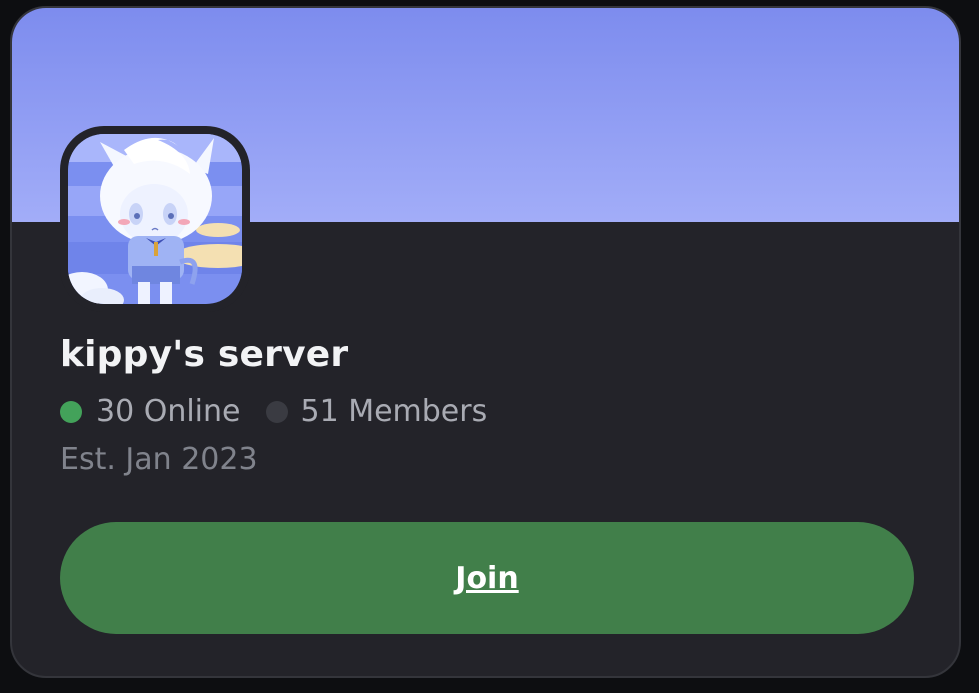  Describe the element at coordinates (204, 354) in the screenshot. I see `server-name: kippy's server` at that location.